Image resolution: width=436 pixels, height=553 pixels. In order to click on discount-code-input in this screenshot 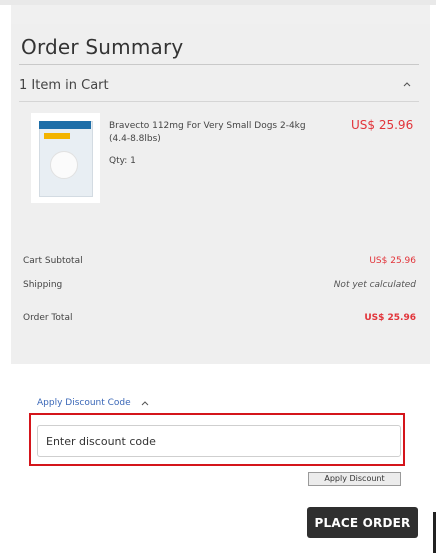, I will do `click(219, 441)`.